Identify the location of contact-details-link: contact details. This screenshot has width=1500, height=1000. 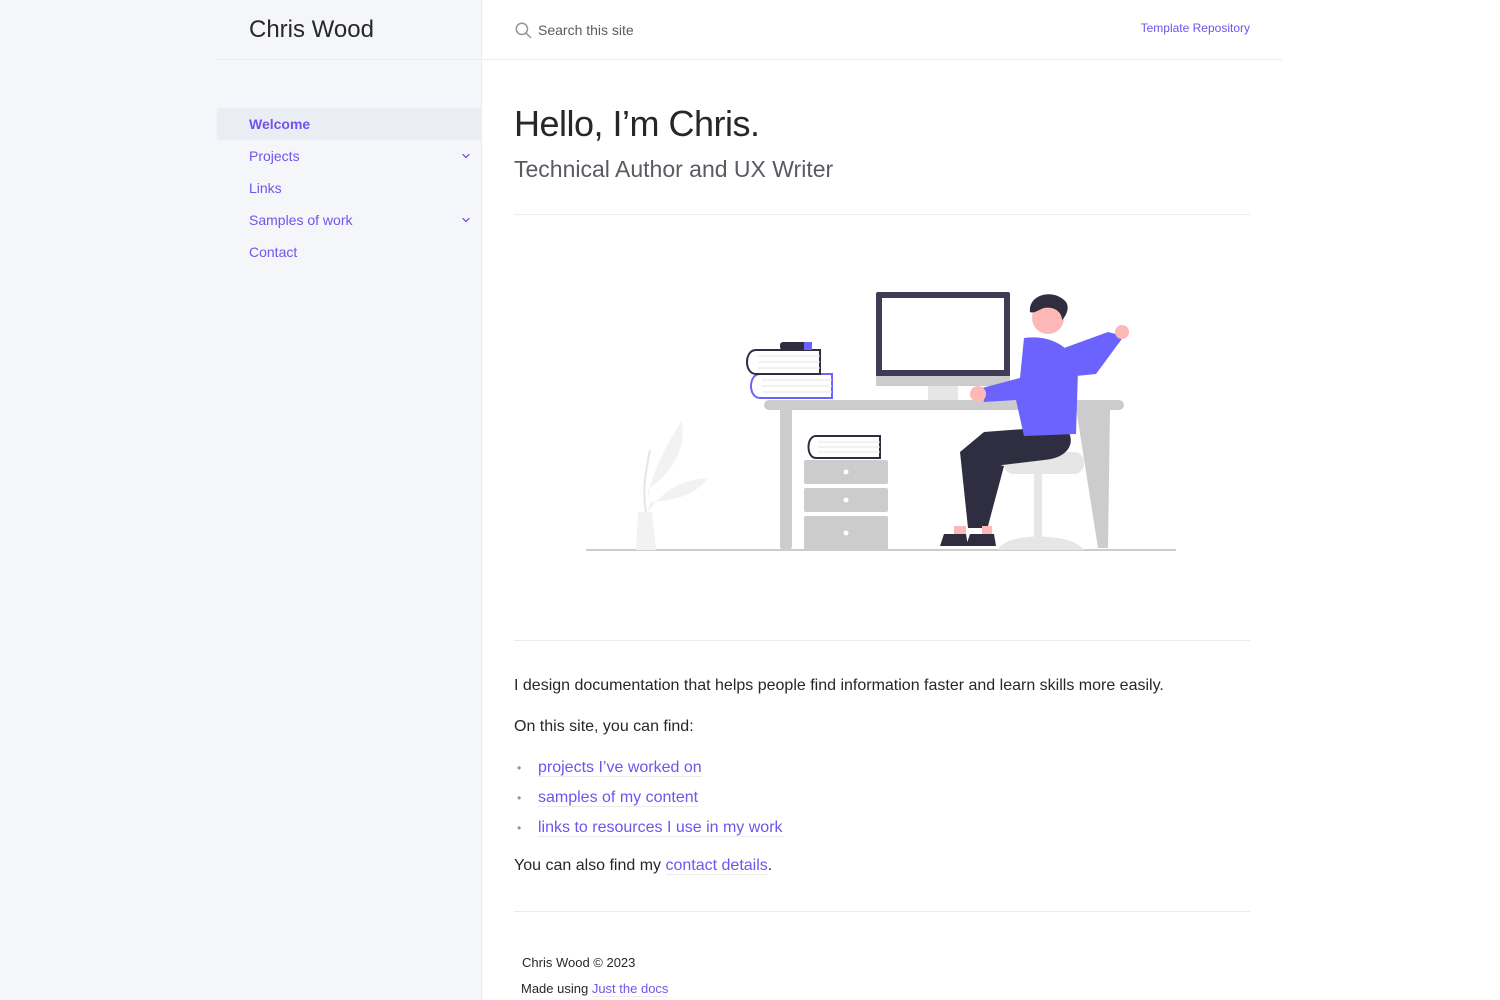
(716, 866).